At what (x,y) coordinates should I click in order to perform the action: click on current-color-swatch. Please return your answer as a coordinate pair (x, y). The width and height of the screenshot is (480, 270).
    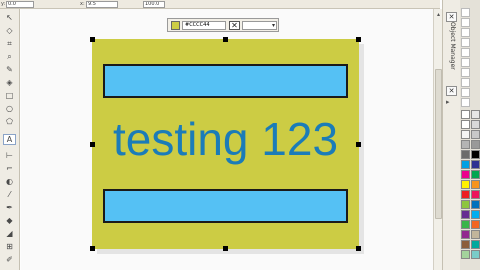
    Looking at the image, I should click on (175, 25).